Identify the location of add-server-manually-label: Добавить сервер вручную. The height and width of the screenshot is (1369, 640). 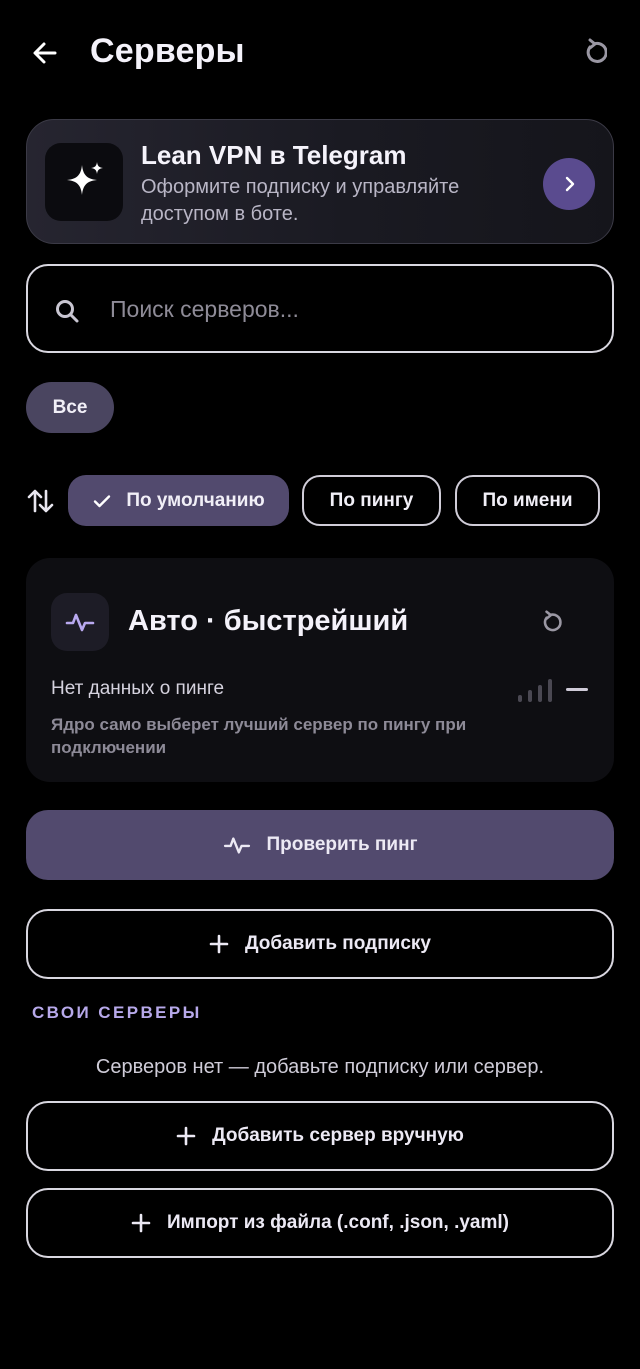
(338, 1135).